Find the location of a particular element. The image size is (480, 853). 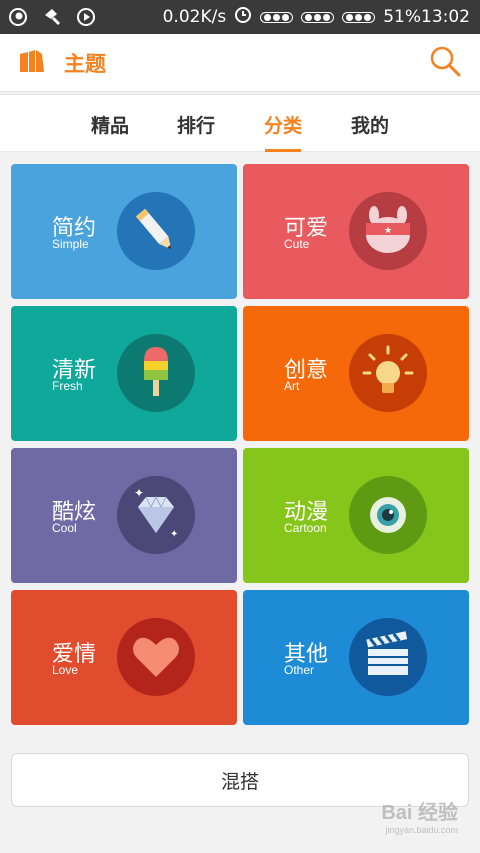

diamond-icon: ✦ ✦ is located at coordinates (156, 515).